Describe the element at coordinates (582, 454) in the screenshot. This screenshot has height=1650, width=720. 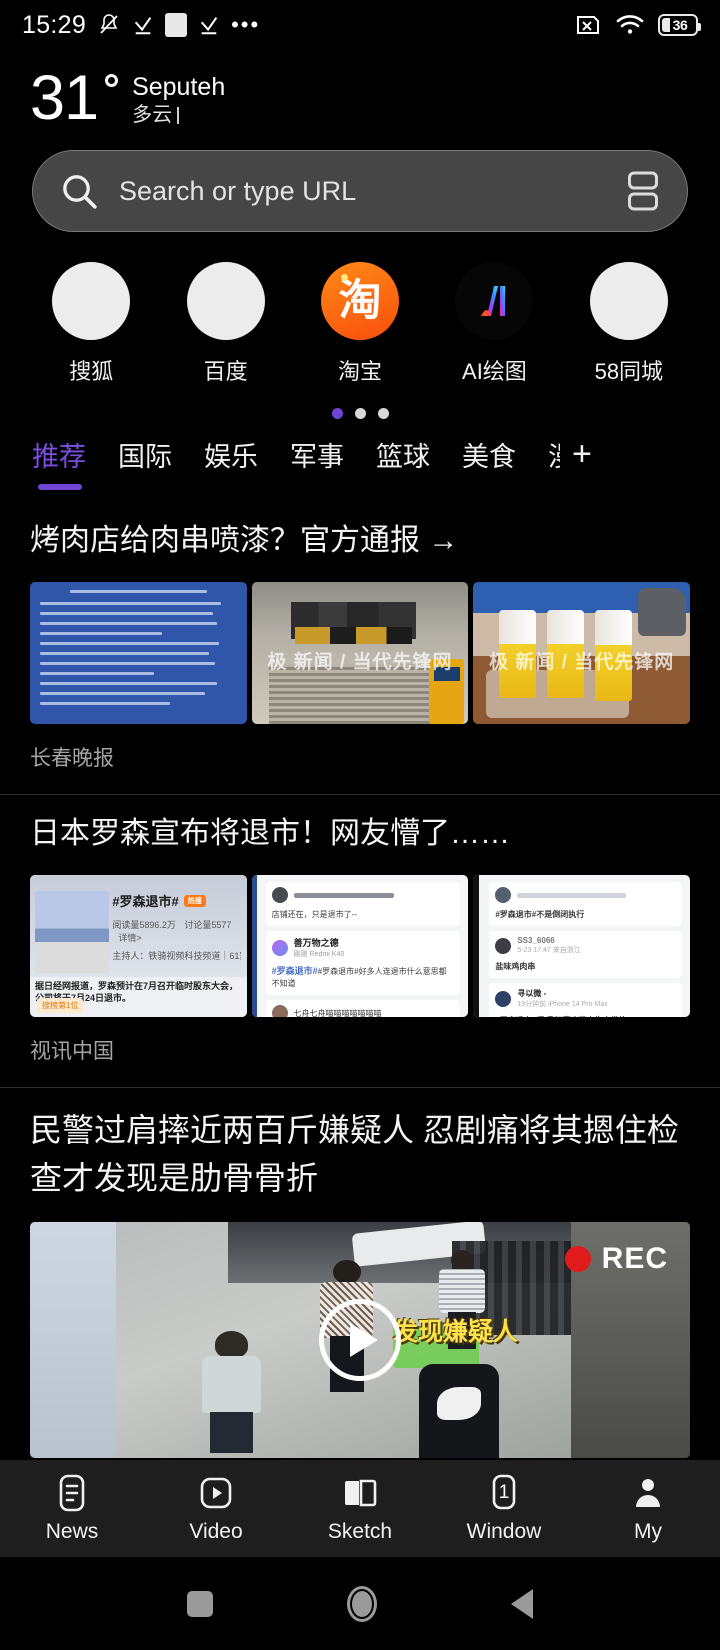
I see `add-tab-button: +` at that location.